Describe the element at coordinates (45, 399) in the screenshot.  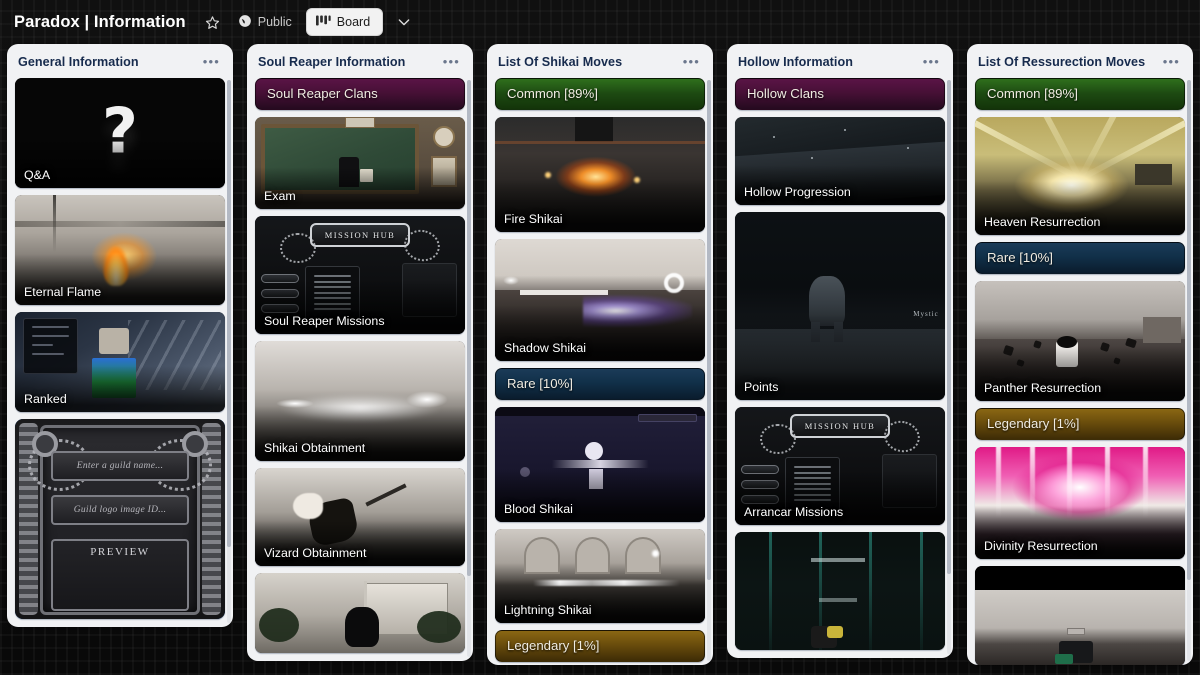
I see `card-title: Ranked` at that location.